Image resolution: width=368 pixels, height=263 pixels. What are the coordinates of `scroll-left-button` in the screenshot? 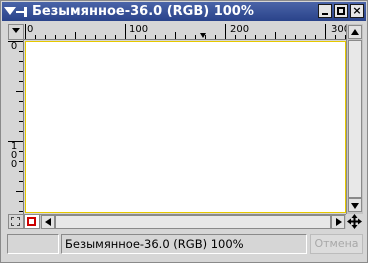 It's located at (48, 222).